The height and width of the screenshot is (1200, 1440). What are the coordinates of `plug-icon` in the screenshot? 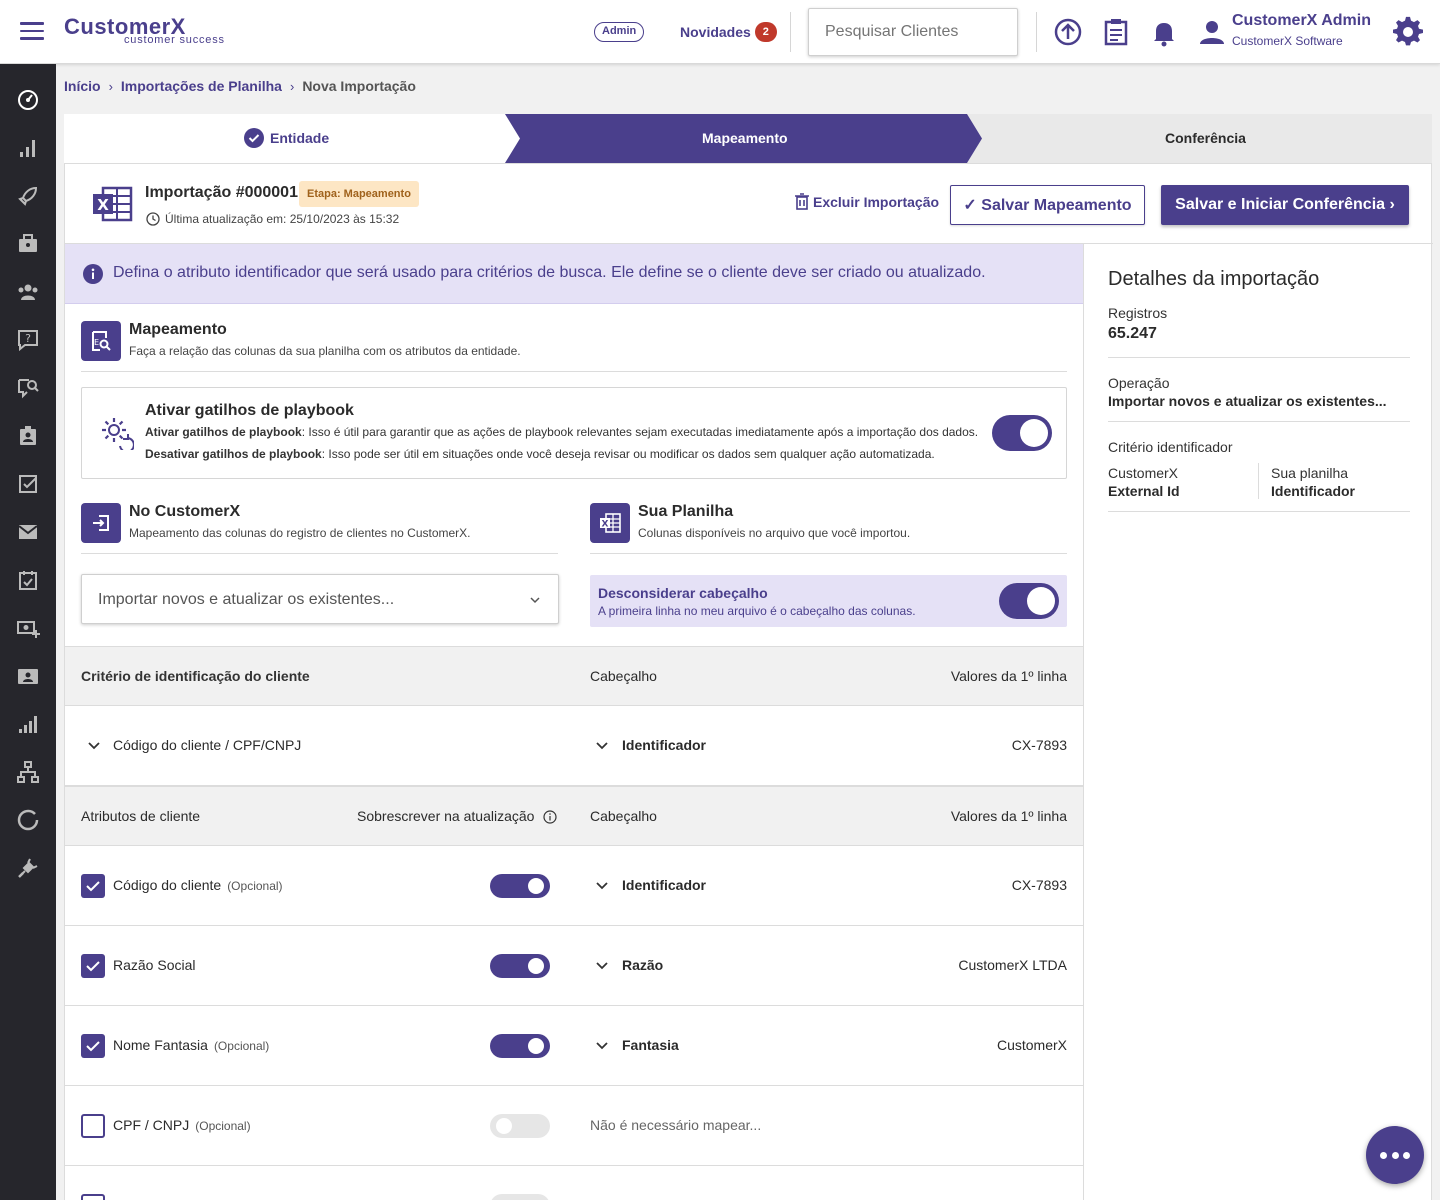 It's located at (28, 868).